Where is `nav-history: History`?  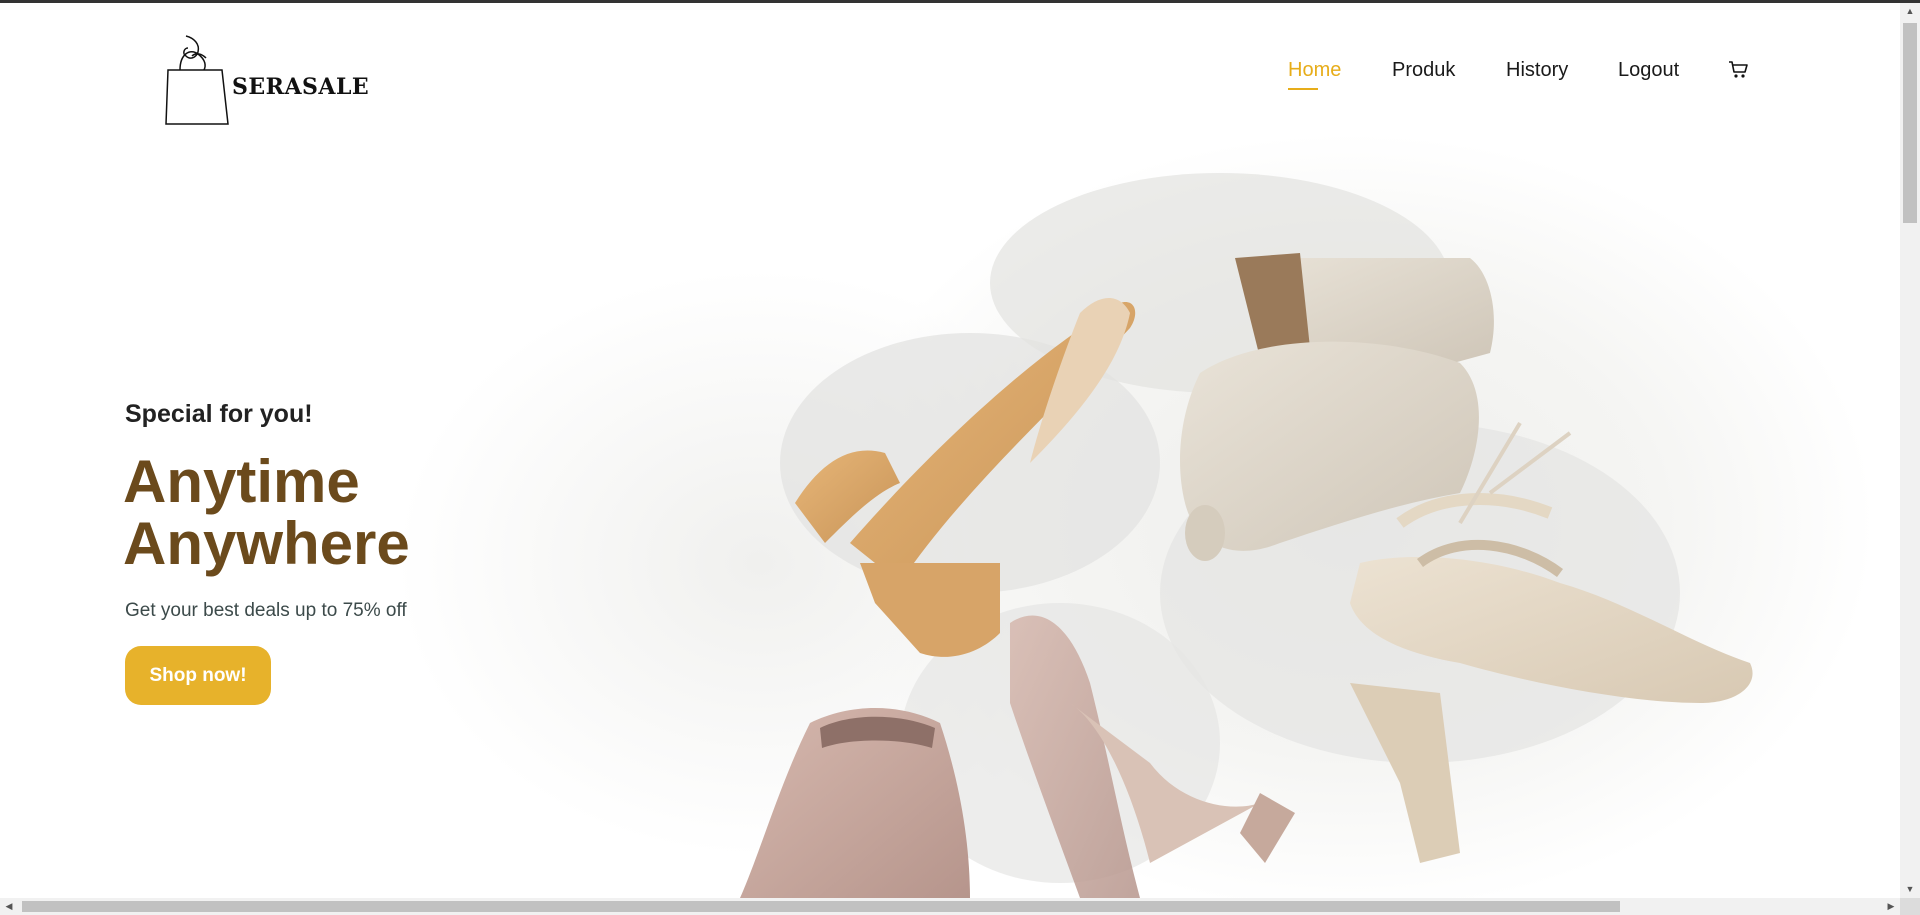
nav-history: History is located at coordinates (1537, 70).